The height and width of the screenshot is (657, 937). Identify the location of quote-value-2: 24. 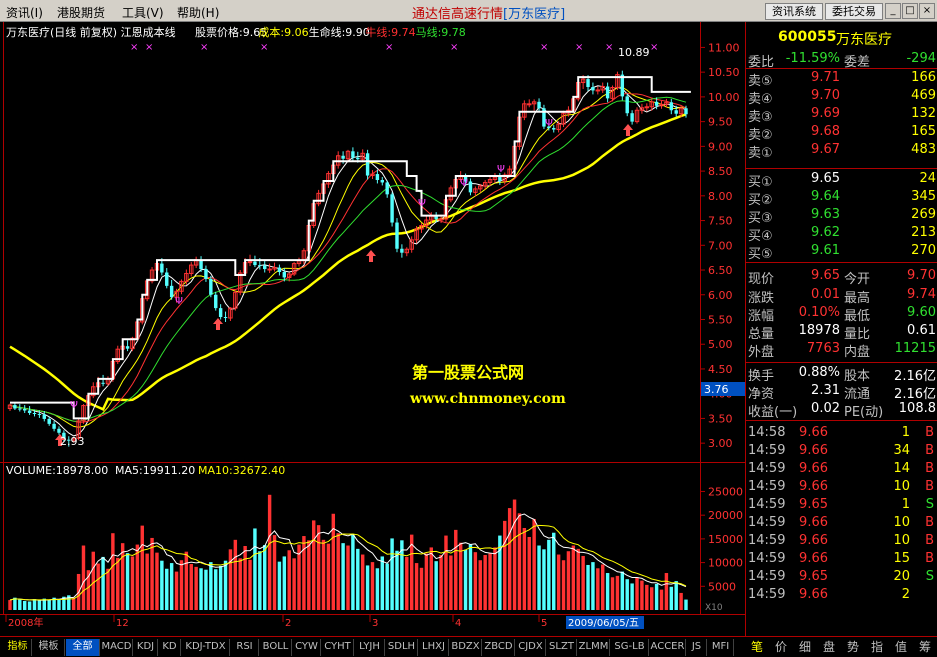
(927, 178).